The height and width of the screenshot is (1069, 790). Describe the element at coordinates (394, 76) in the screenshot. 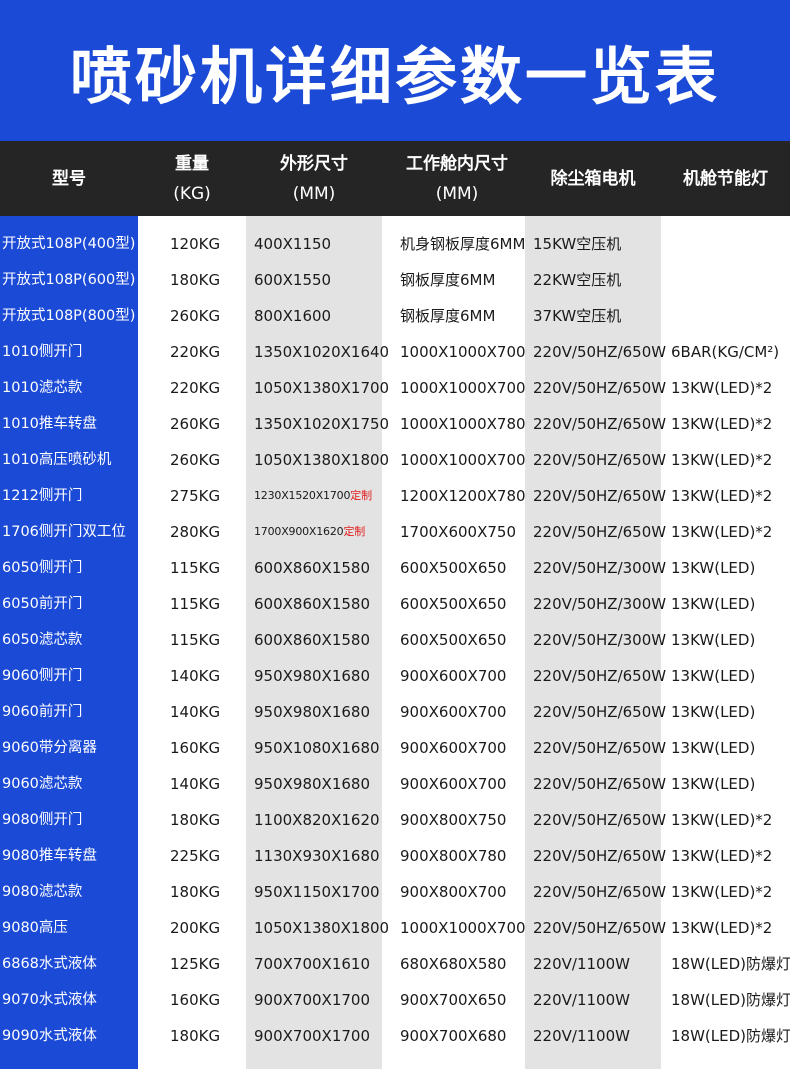

I see `page-title: 喷砂机详细参数一览表` at that location.